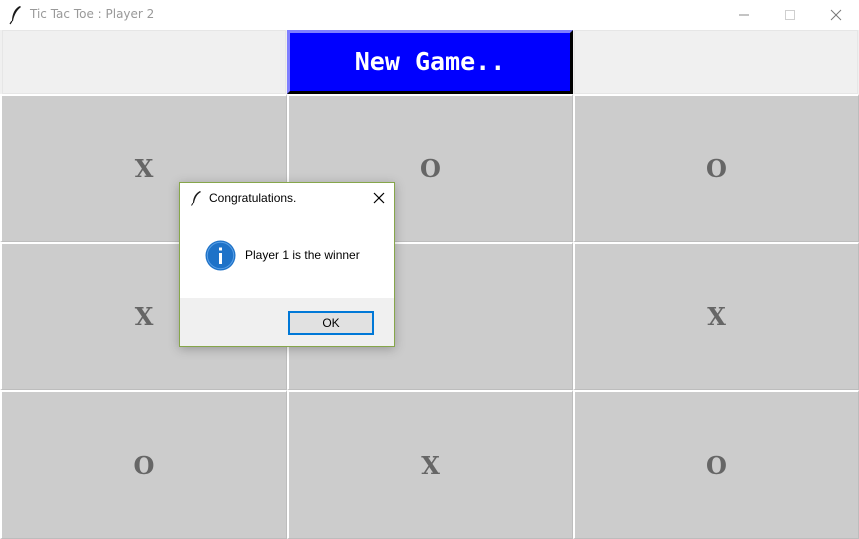 This screenshot has height=539, width=859. I want to click on window-titlebar: Tic Tac Toe : Player 2, so click(429, 15).